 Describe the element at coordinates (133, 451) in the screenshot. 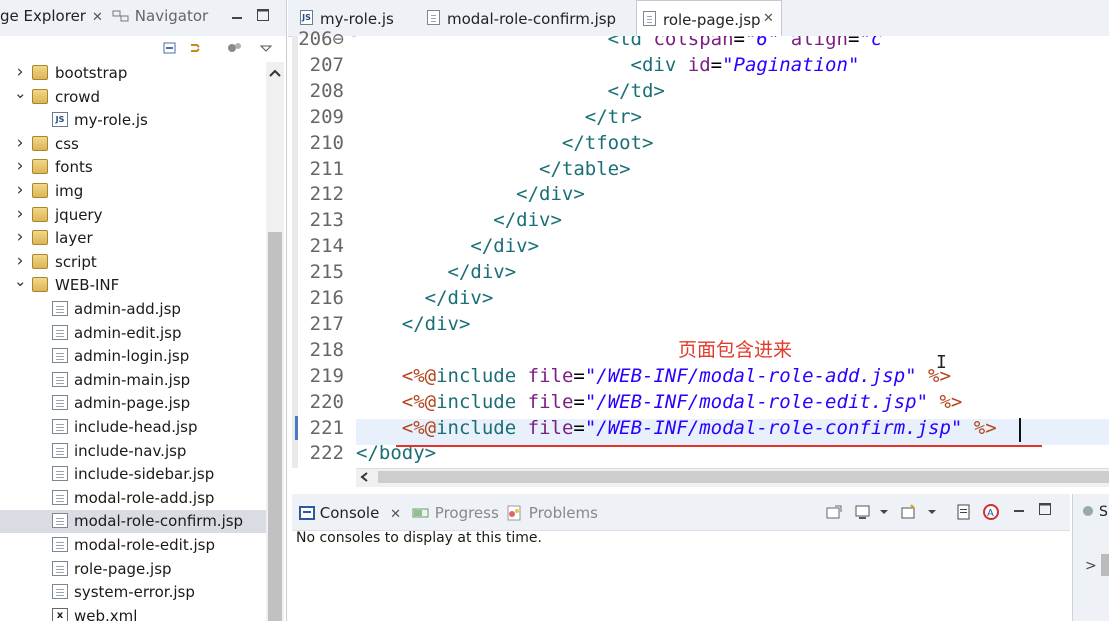

I see `tree-file: include-nav.jsp` at that location.